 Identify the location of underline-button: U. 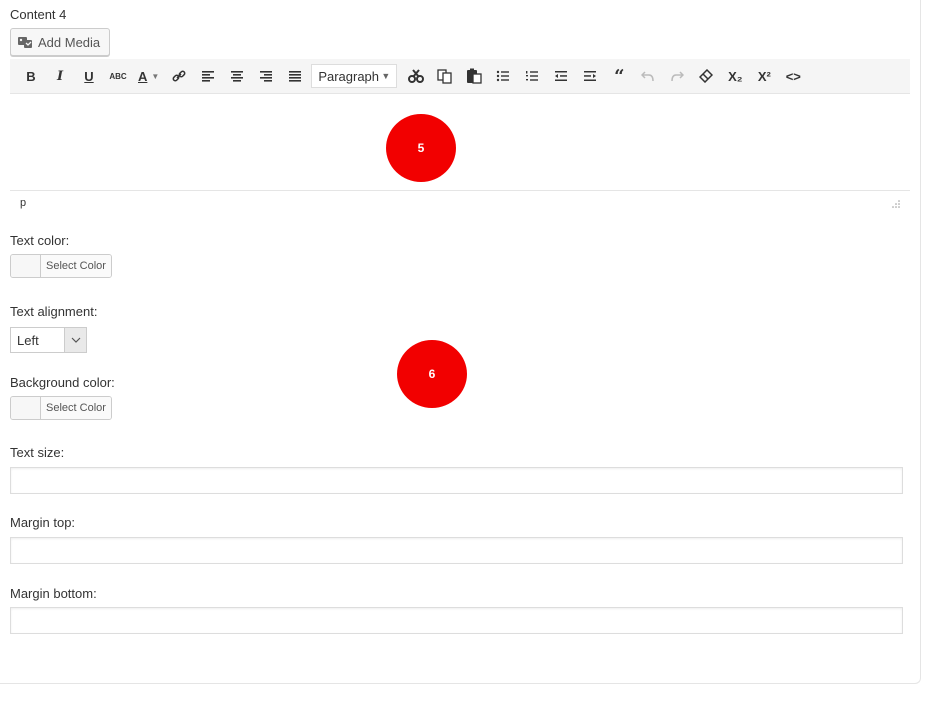
(89, 76).